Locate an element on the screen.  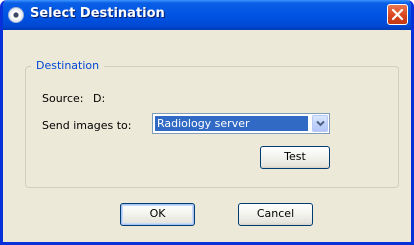
destination-select-value: Radiology server is located at coordinates (231, 123).